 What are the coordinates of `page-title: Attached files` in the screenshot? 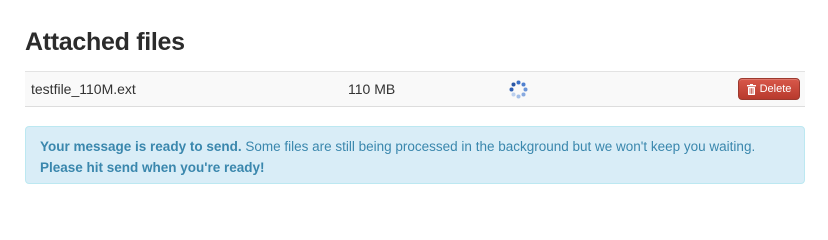 It's located at (105, 42).